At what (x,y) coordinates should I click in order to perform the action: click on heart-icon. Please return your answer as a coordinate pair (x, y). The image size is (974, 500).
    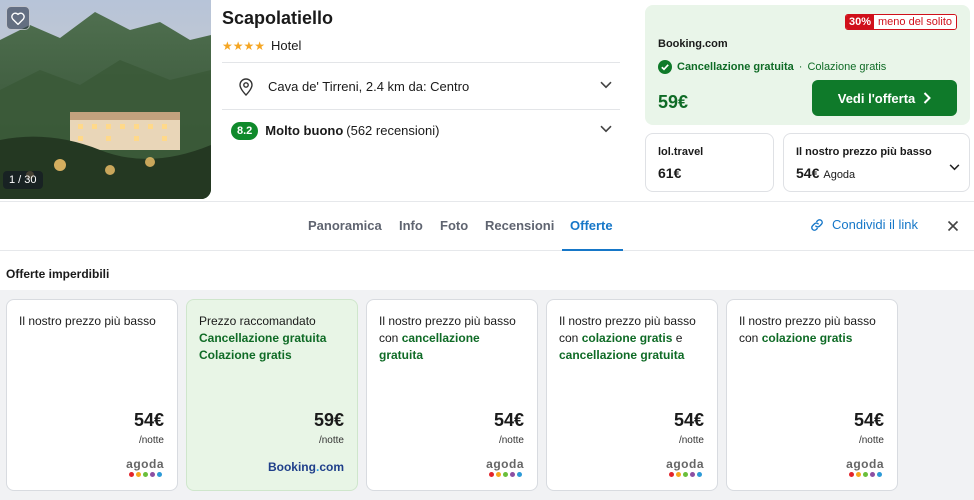
    Looking at the image, I should click on (18, 18).